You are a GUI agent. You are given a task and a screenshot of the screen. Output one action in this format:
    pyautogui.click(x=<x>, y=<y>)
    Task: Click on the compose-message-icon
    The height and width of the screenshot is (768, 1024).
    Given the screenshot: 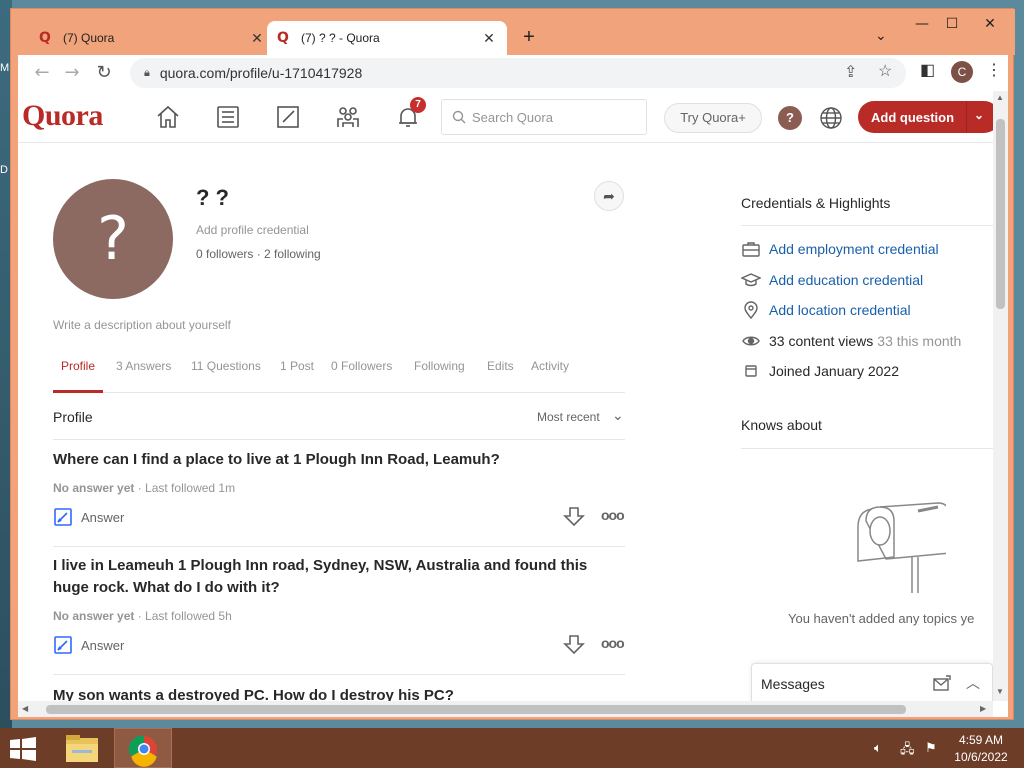 What is the action you would take?
    pyautogui.click(x=942, y=684)
    